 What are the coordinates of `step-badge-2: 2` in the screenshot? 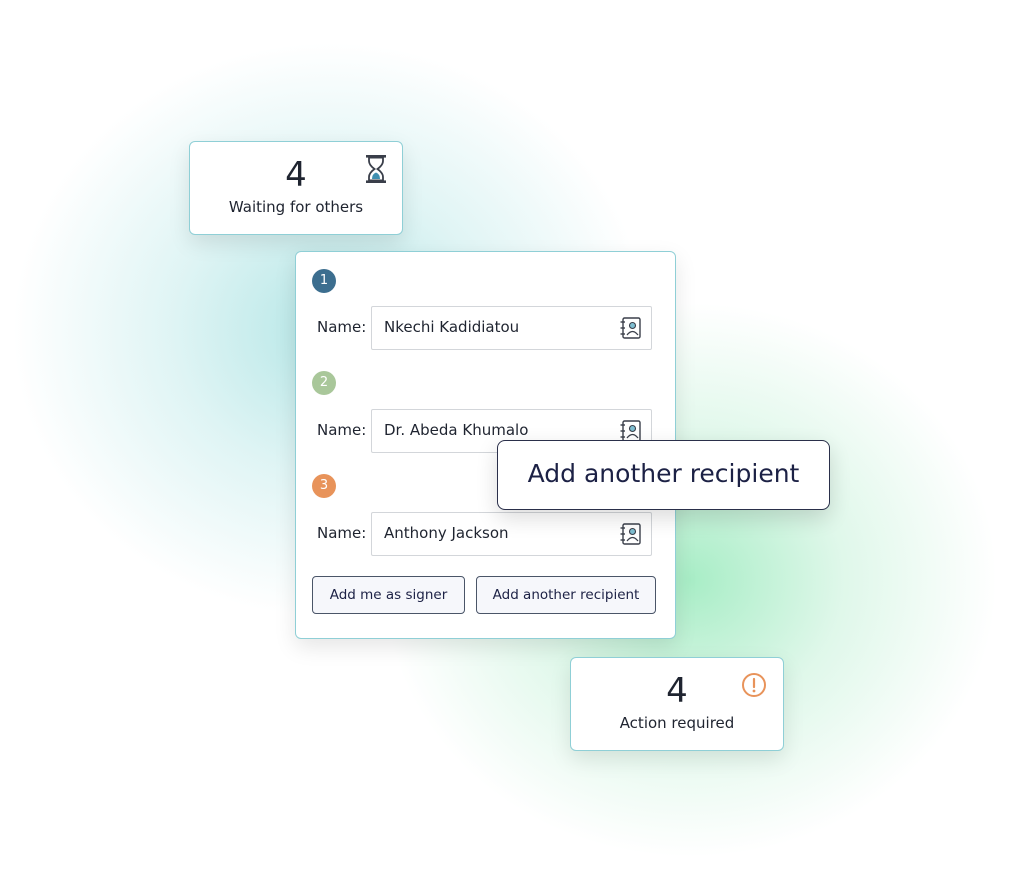 It's located at (324, 383).